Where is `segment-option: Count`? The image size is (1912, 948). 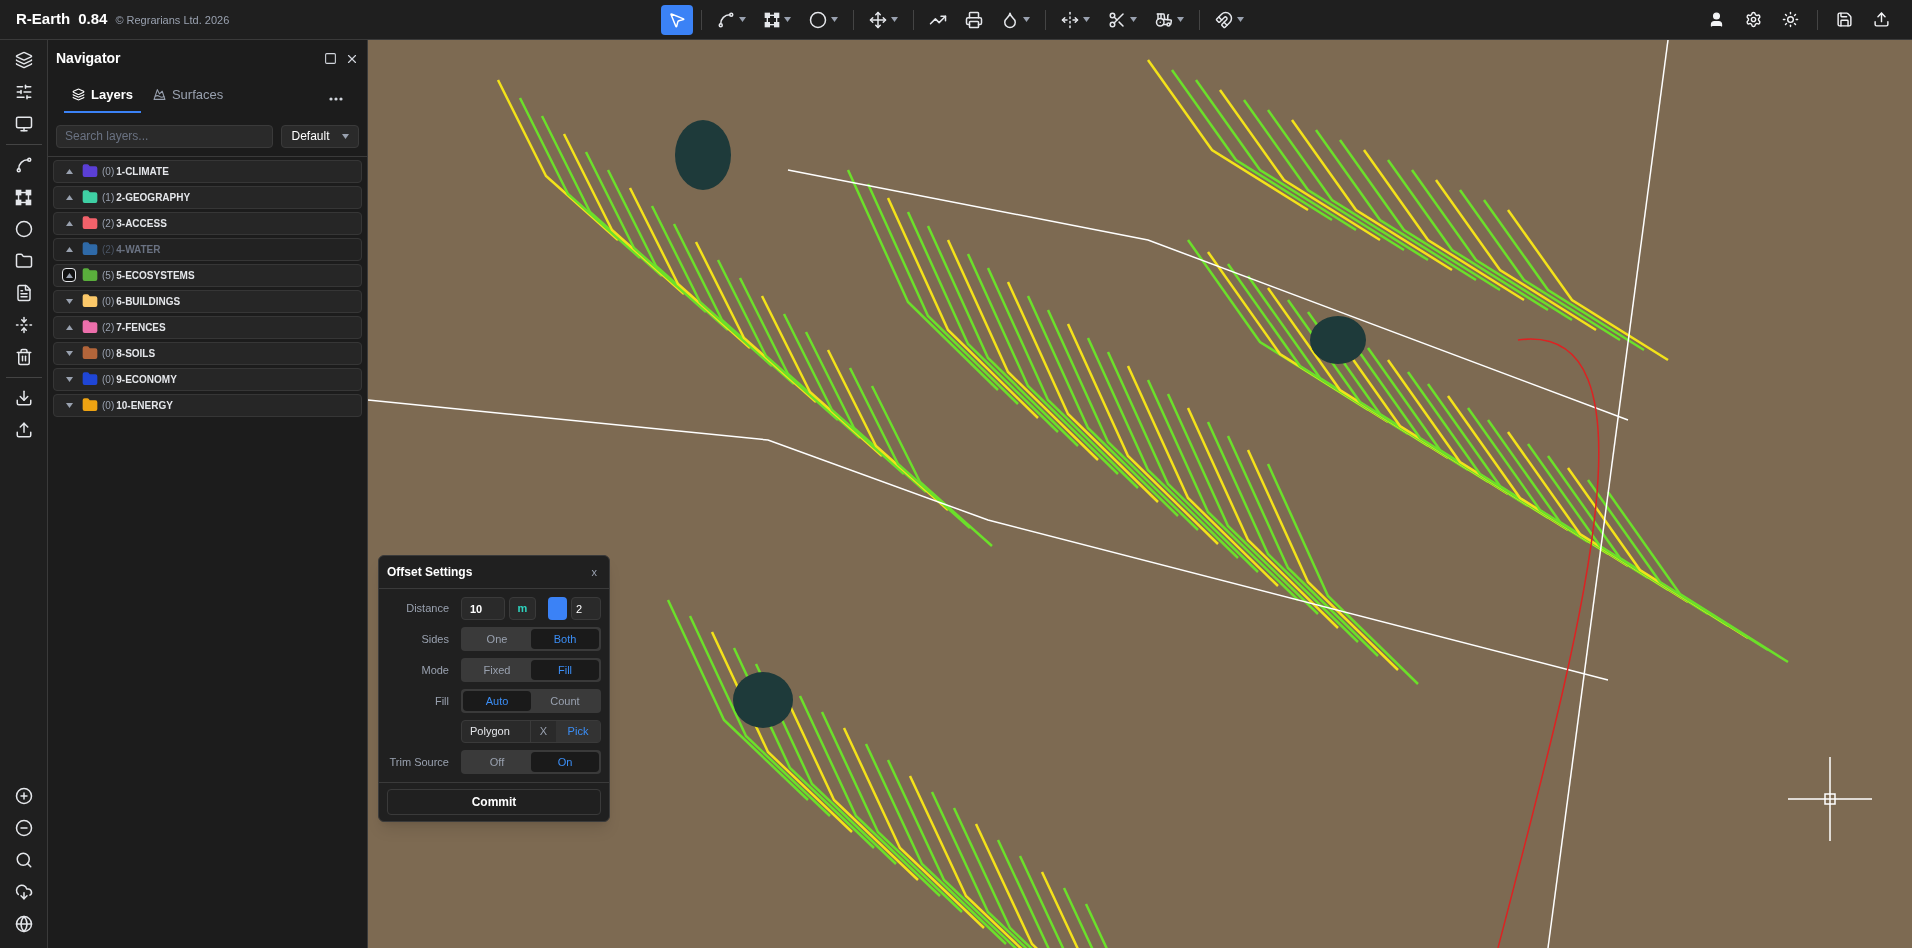
segment-option: Count is located at coordinates (565, 701).